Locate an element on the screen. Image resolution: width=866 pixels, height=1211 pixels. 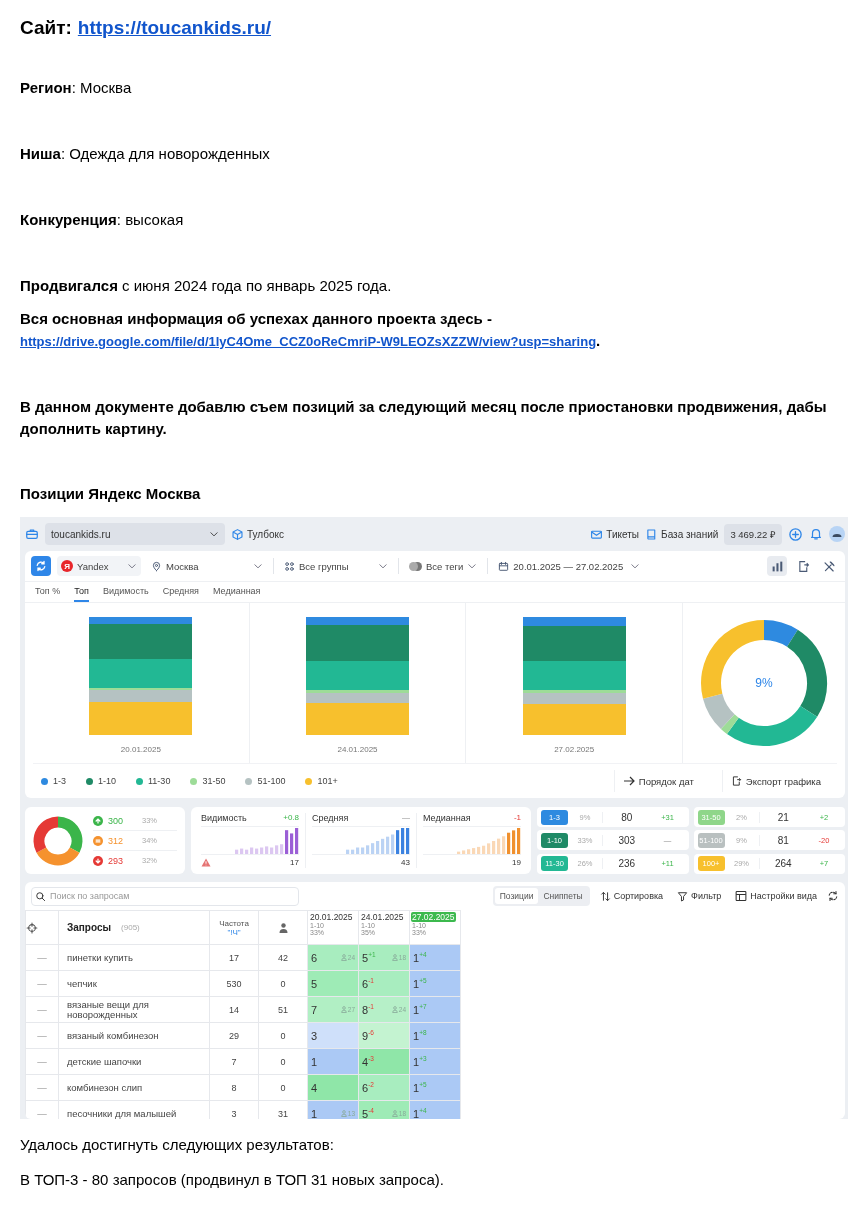
cube-icon is located at coordinates (237, 534).